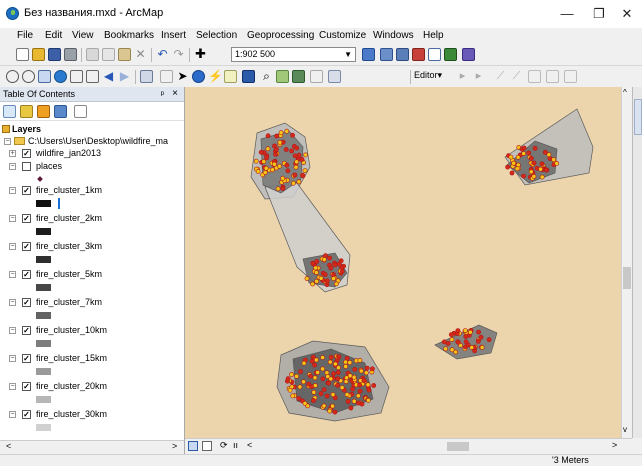 Image resolution: width=642 pixels, height=466 pixels. What do you see at coordinates (216, 35) in the screenshot?
I see `menu-selection: Selection` at bounding box center [216, 35].